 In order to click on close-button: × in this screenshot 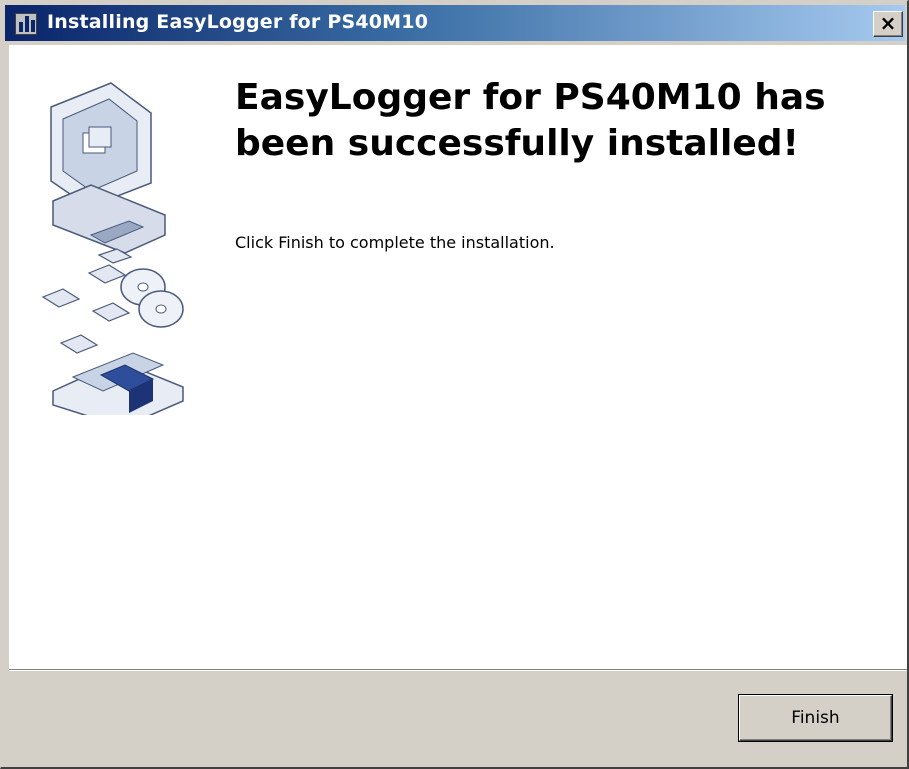, I will do `click(888, 24)`.